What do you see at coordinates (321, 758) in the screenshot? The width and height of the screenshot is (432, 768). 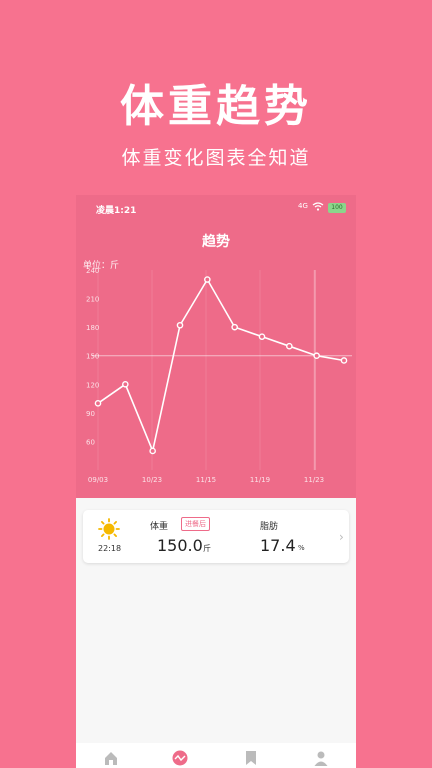 I see `profile-icon` at bounding box center [321, 758].